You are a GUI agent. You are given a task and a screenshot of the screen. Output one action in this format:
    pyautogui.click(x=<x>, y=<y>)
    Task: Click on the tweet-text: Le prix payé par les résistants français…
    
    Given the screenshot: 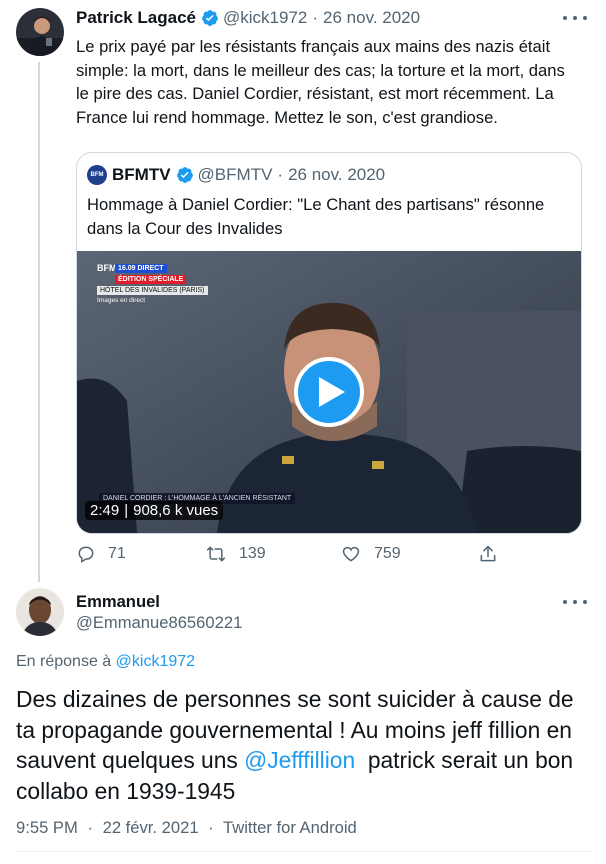 What is the action you would take?
    pyautogui.click(x=320, y=82)
    